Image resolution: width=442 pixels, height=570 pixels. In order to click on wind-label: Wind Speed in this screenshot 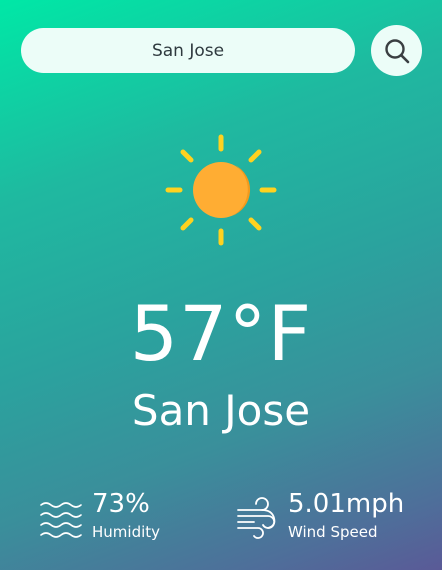, I will do `click(333, 531)`.